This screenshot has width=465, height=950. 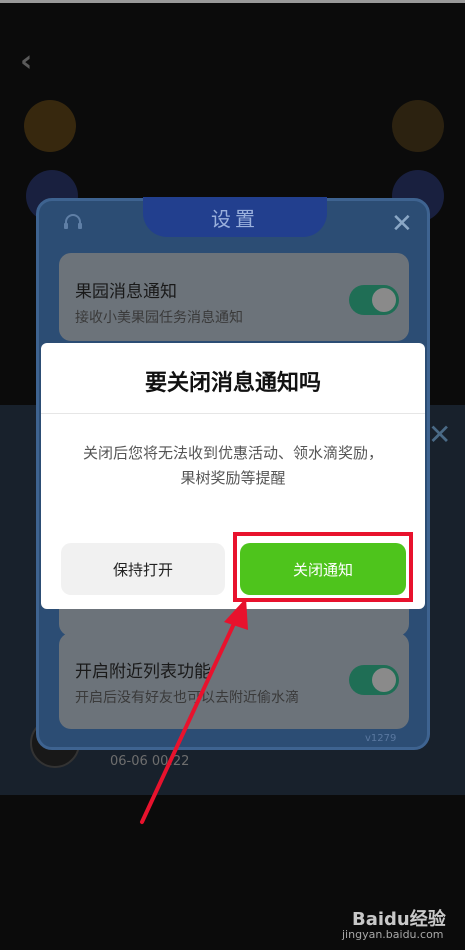 What do you see at coordinates (194, 711) in the screenshot?
I see `annotation-arrow-icon` at bounding box center [194, 711].